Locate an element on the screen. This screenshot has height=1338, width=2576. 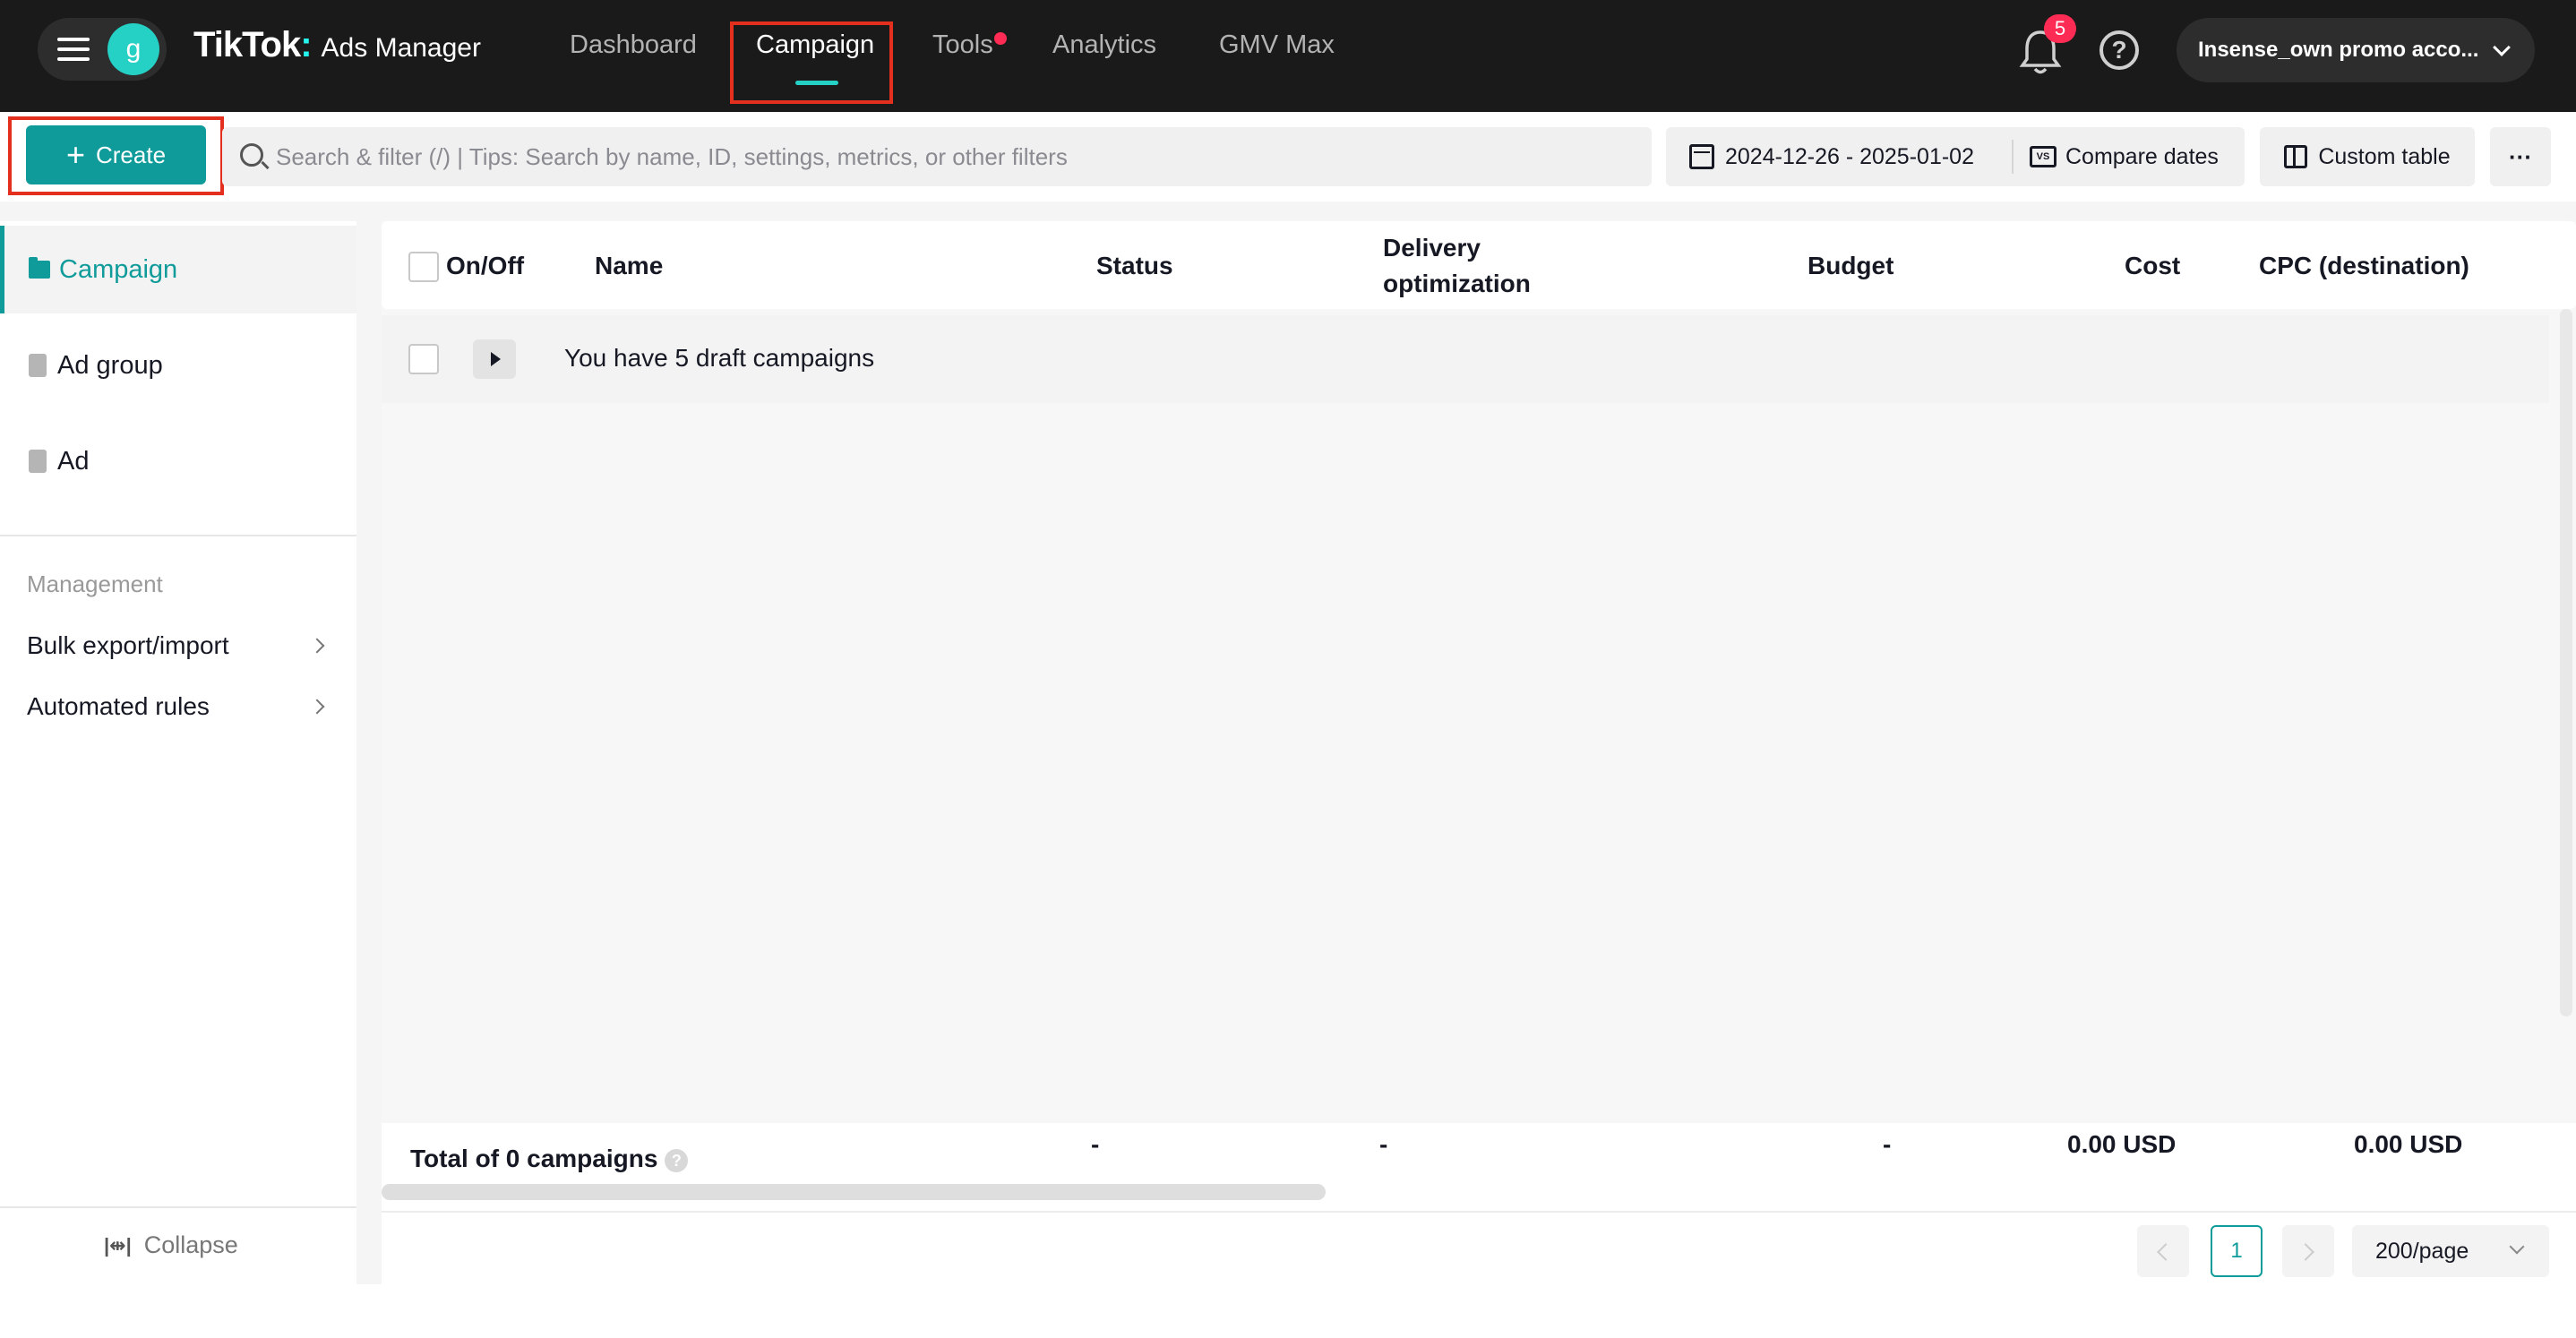
ad-group-icon is located at coordinates (38, 365).